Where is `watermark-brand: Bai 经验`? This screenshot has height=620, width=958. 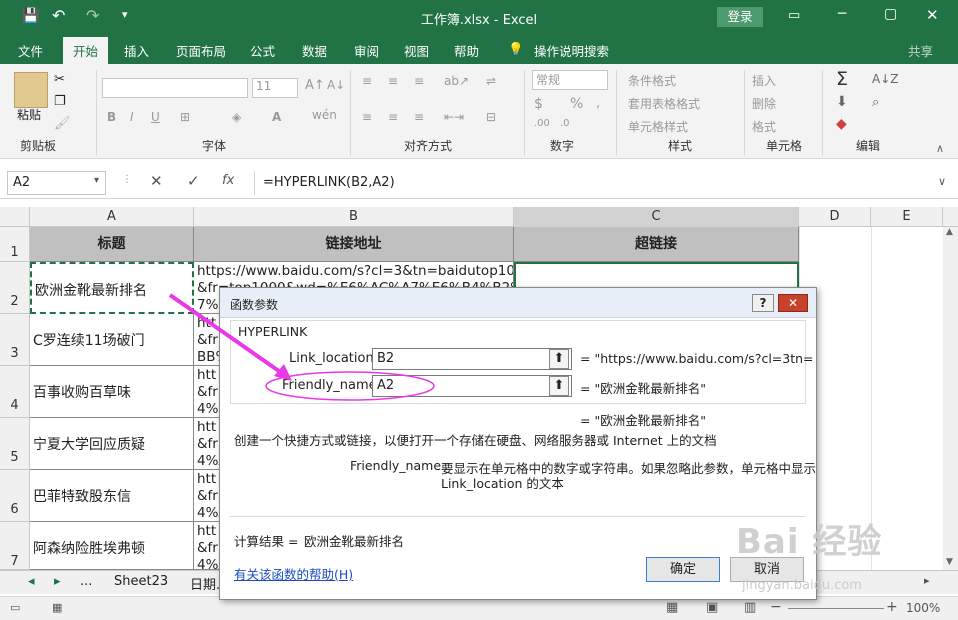 watermark-brand: Bai 经验 is located at coordinates (809, 542).